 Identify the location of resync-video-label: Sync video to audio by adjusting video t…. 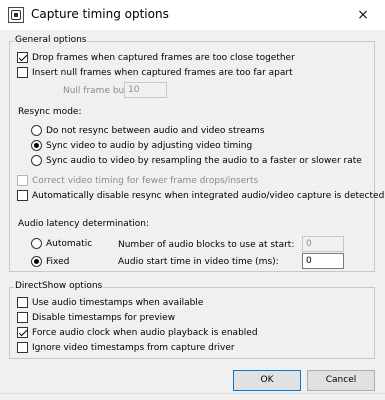
(149, 145).